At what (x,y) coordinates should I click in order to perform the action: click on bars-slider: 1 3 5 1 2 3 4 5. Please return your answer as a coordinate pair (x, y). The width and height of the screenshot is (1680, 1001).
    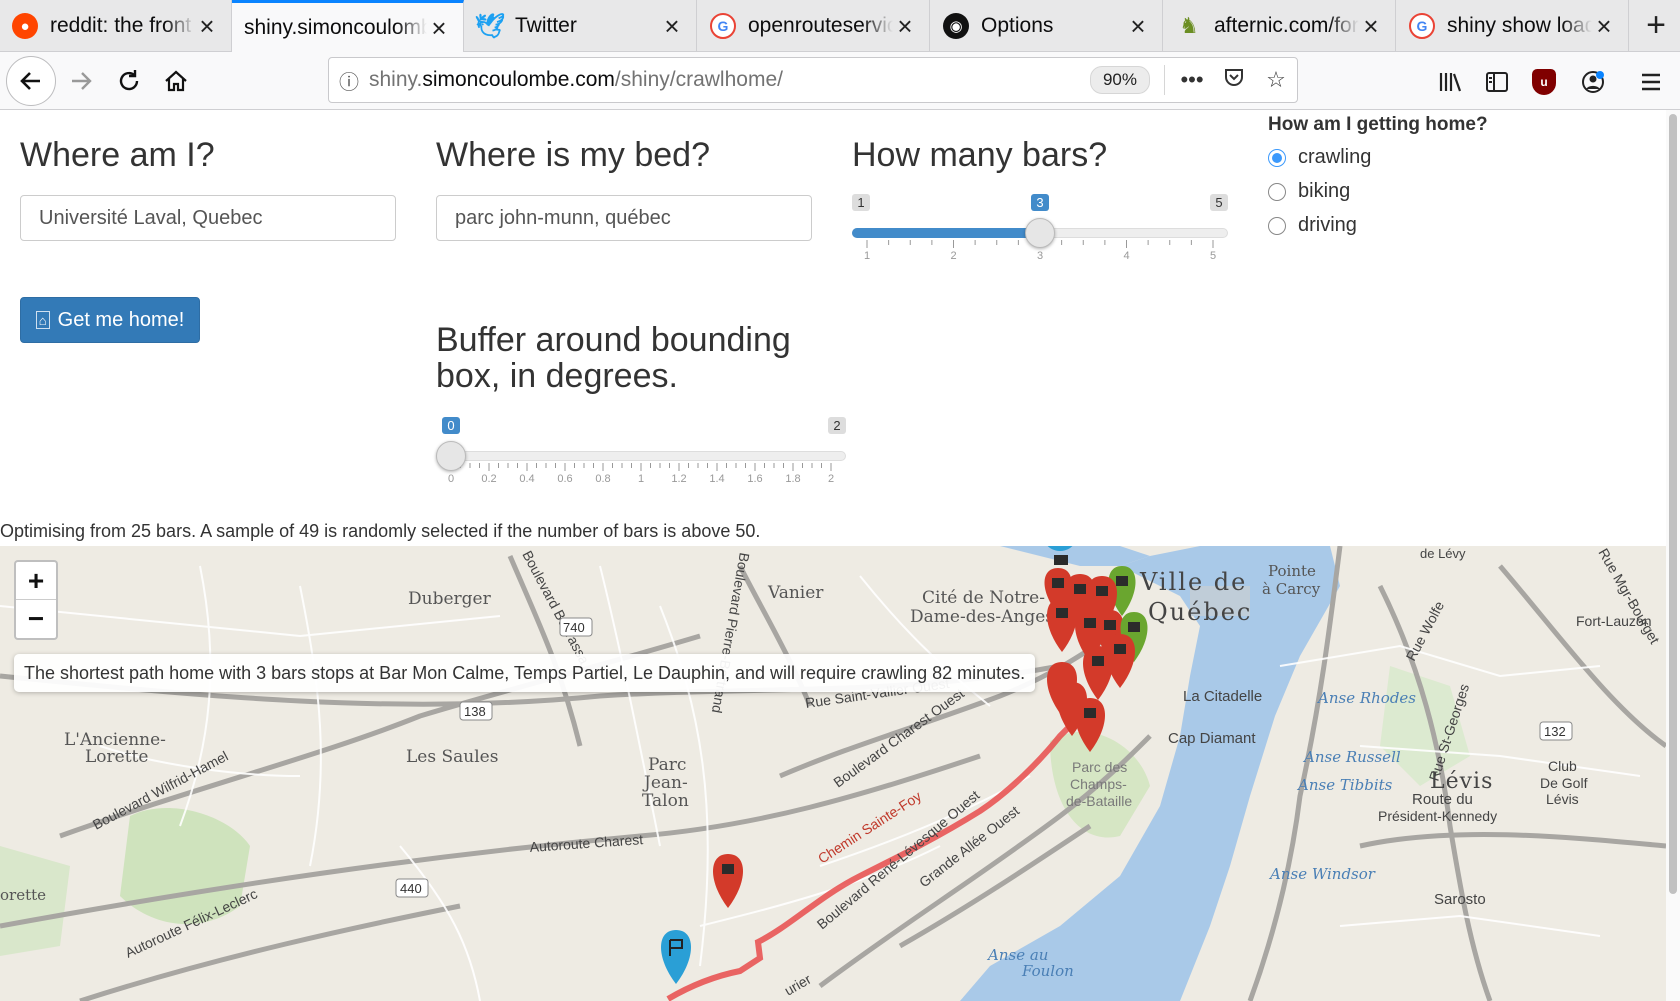
    Looking at the image, I should click on (1040, 230).